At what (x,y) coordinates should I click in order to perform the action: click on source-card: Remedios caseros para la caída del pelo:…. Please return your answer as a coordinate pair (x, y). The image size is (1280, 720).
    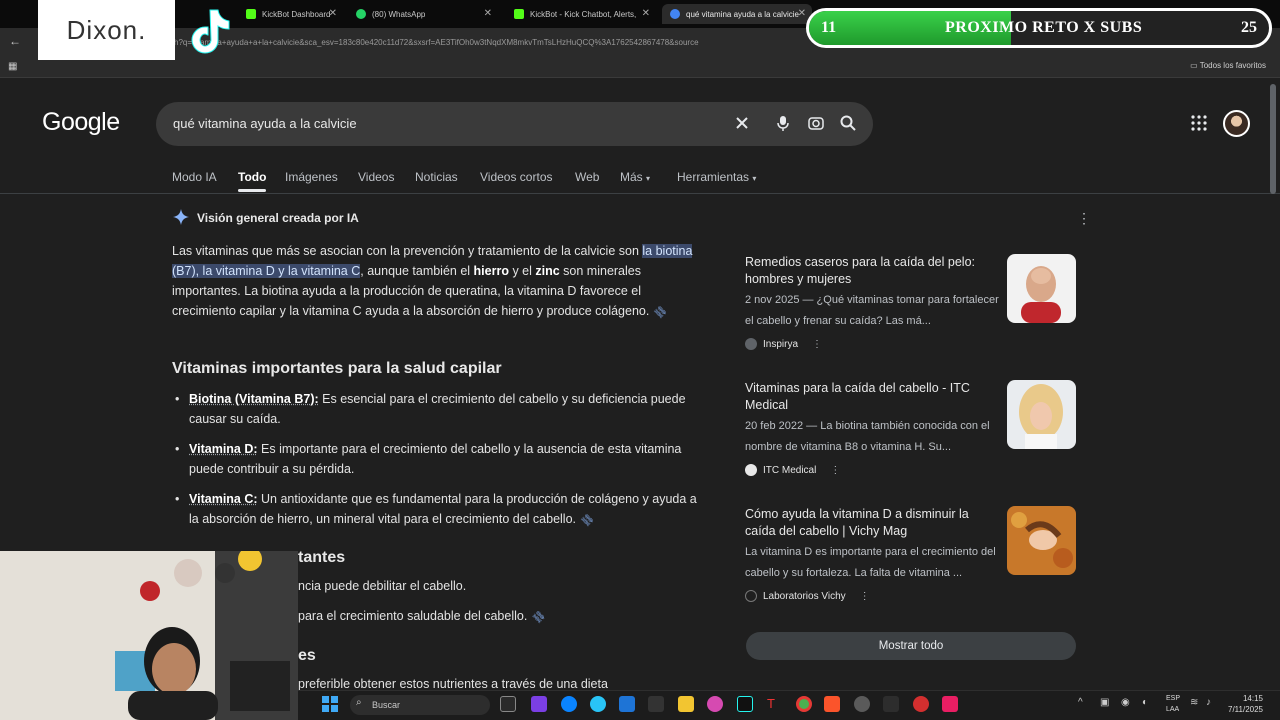
    Looking at the image, I should click on (912, 309).